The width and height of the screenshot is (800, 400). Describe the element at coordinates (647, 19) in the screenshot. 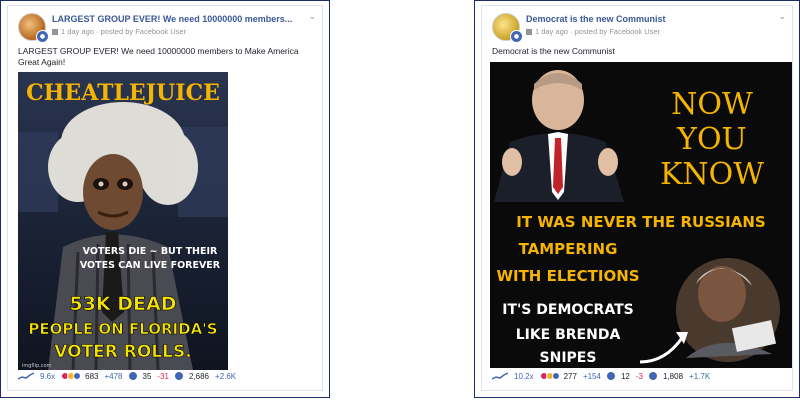

I see `group-title-link: Democrat is the new Communist` at that location.